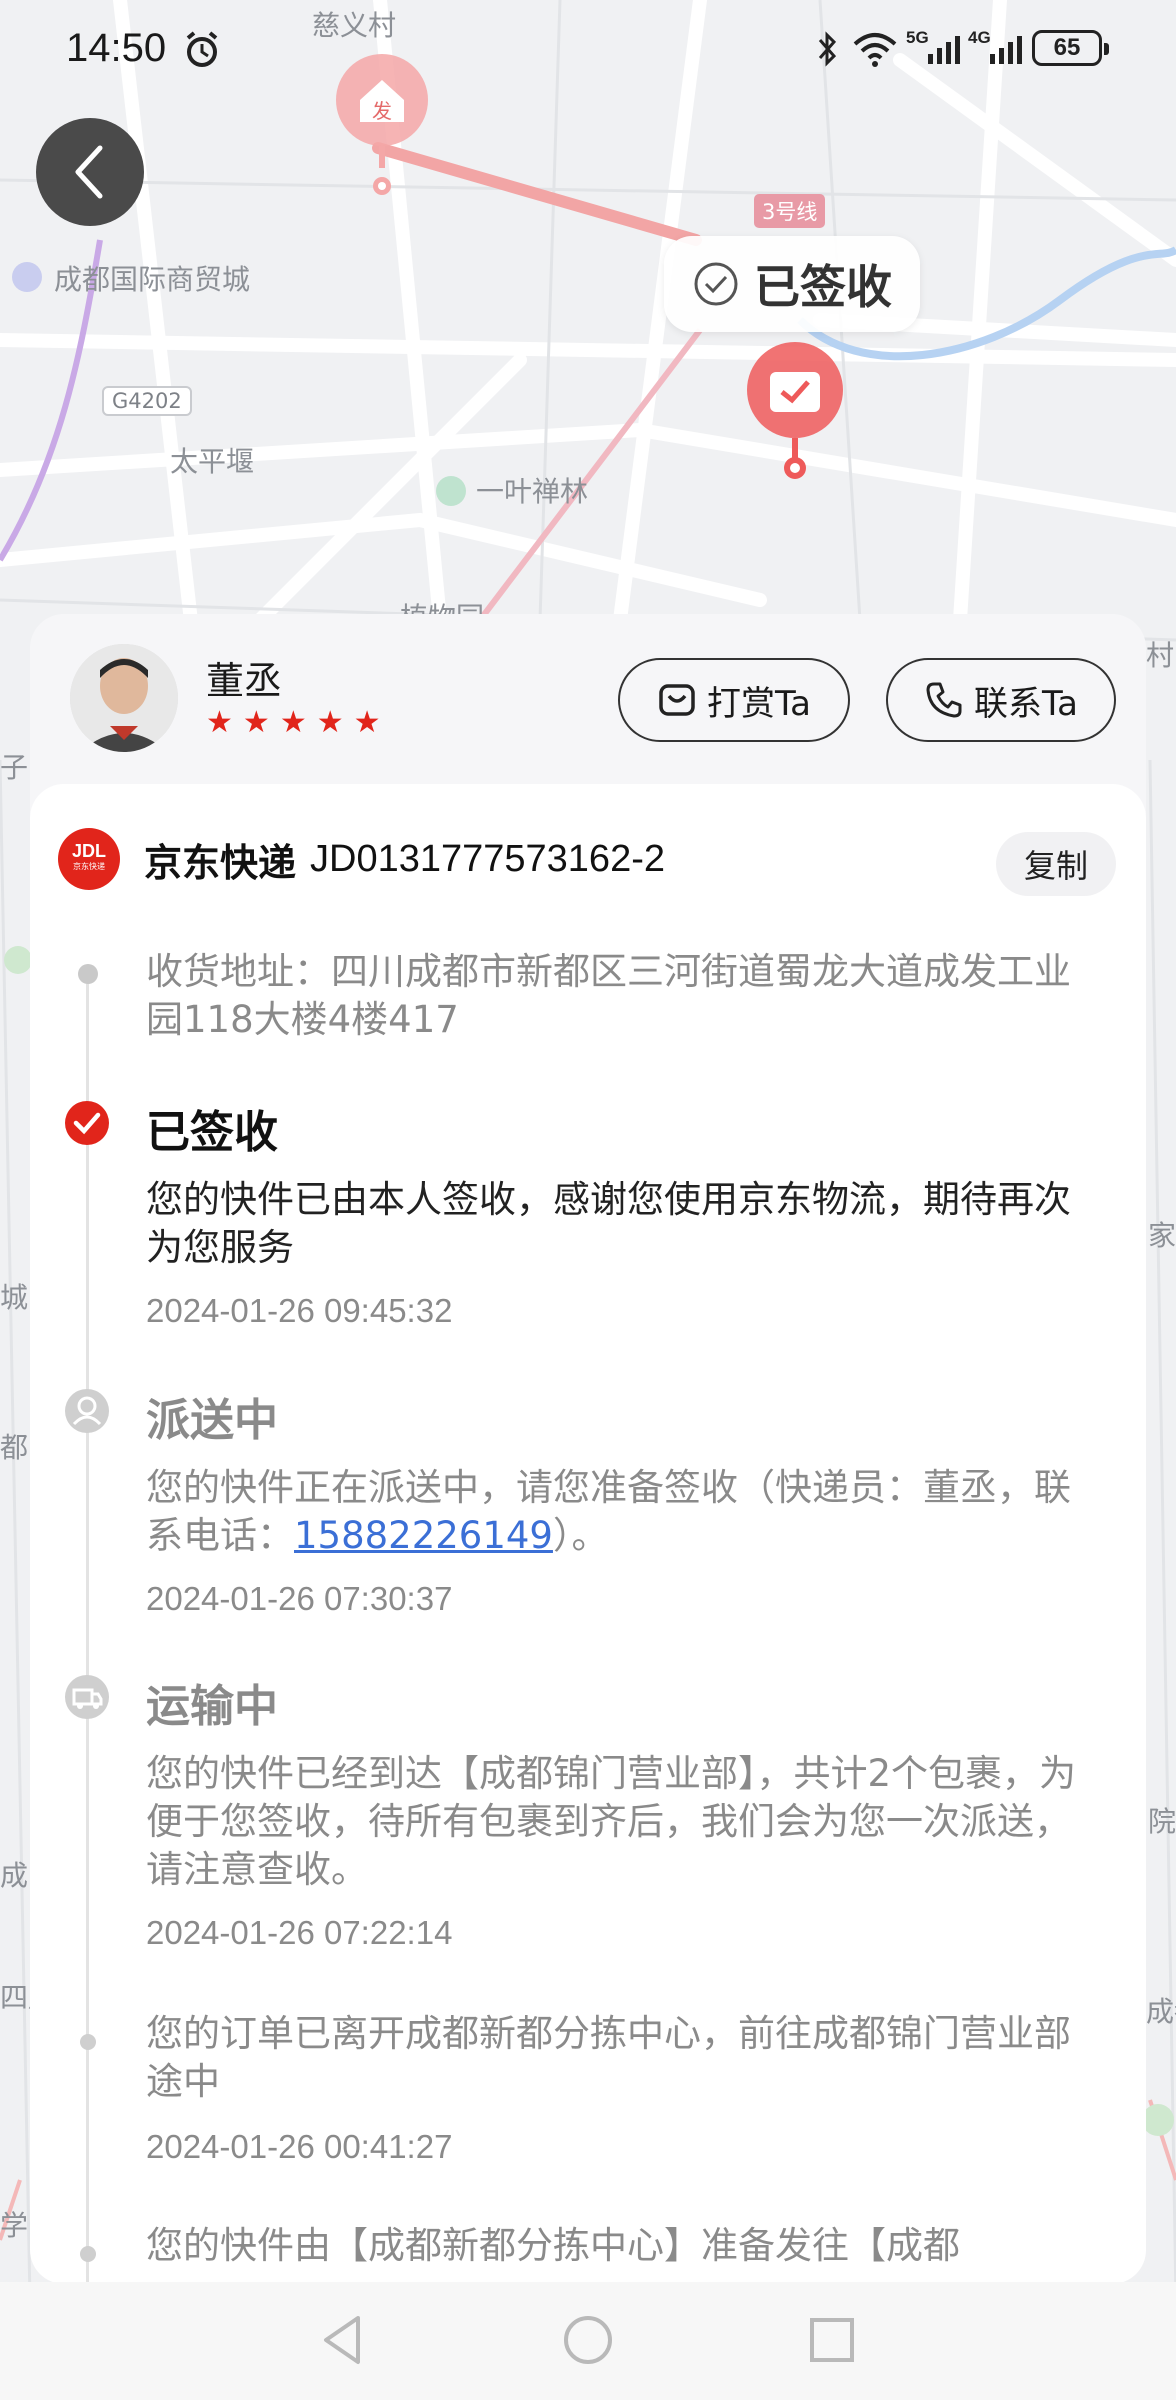 The width and height of the screenshot is (1176, 2400). Describe the element at coordinates (212, 1132) in the screenshot. I see `event-status: 已签收` at that location.